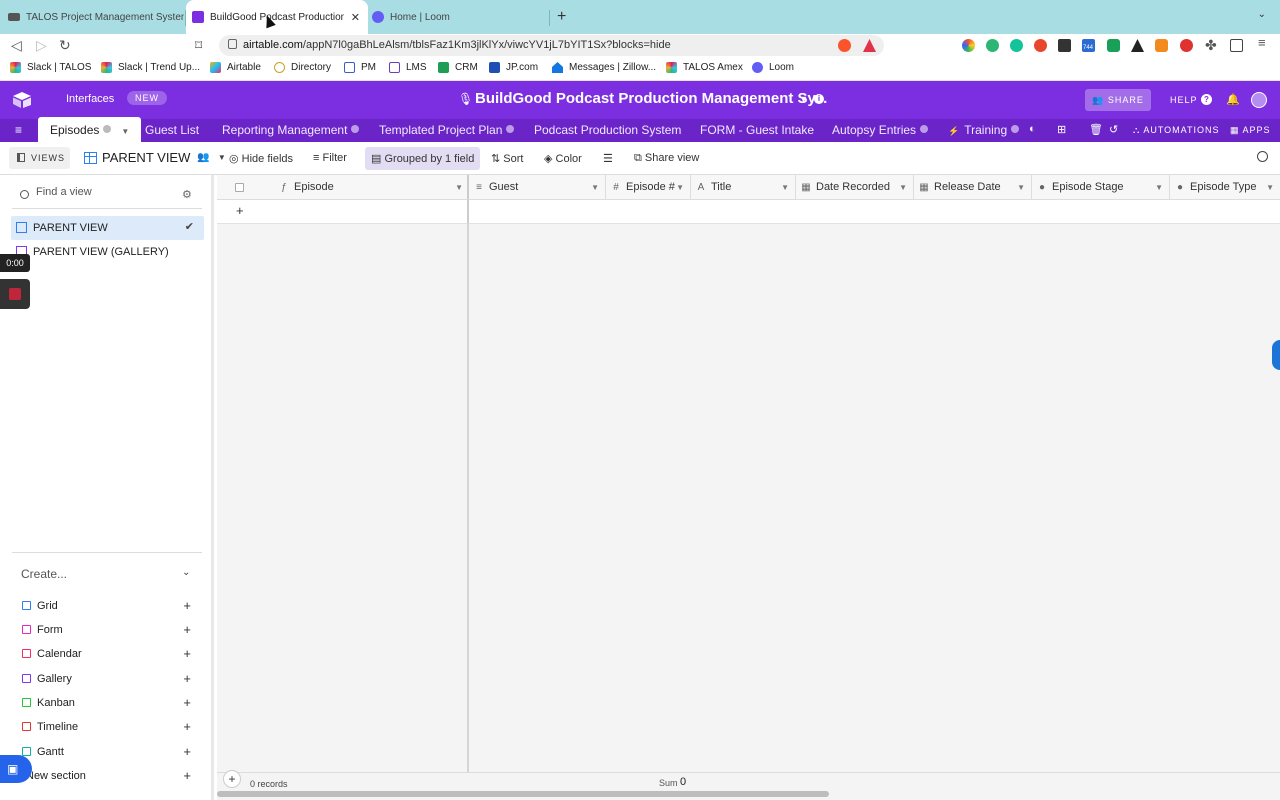 The image size is (1280, 800). I want to click on bookmark-icon: ⌑, so click(198, 45).